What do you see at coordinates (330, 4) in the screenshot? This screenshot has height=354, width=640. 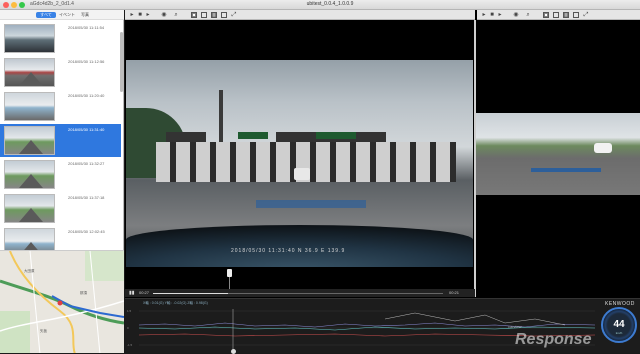 I see `window-title: ubitest_0.0.4_1.0.0.9` at bounding box center [330, 4].